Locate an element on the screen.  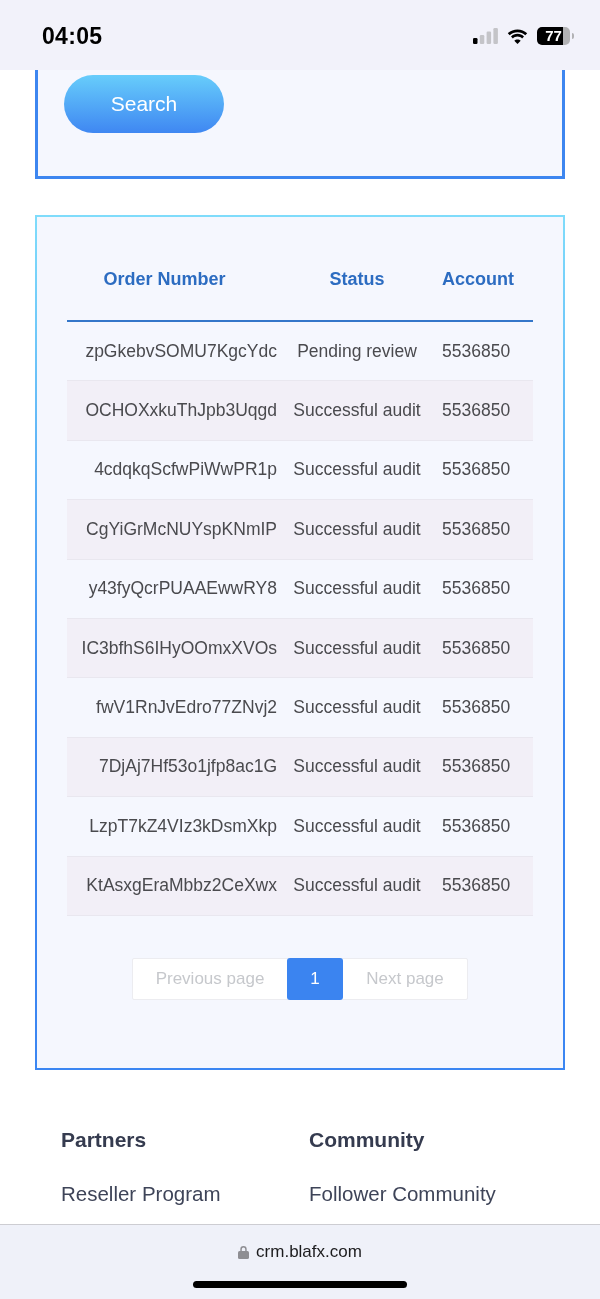
signal-icon is located at coordinates (485, 36).